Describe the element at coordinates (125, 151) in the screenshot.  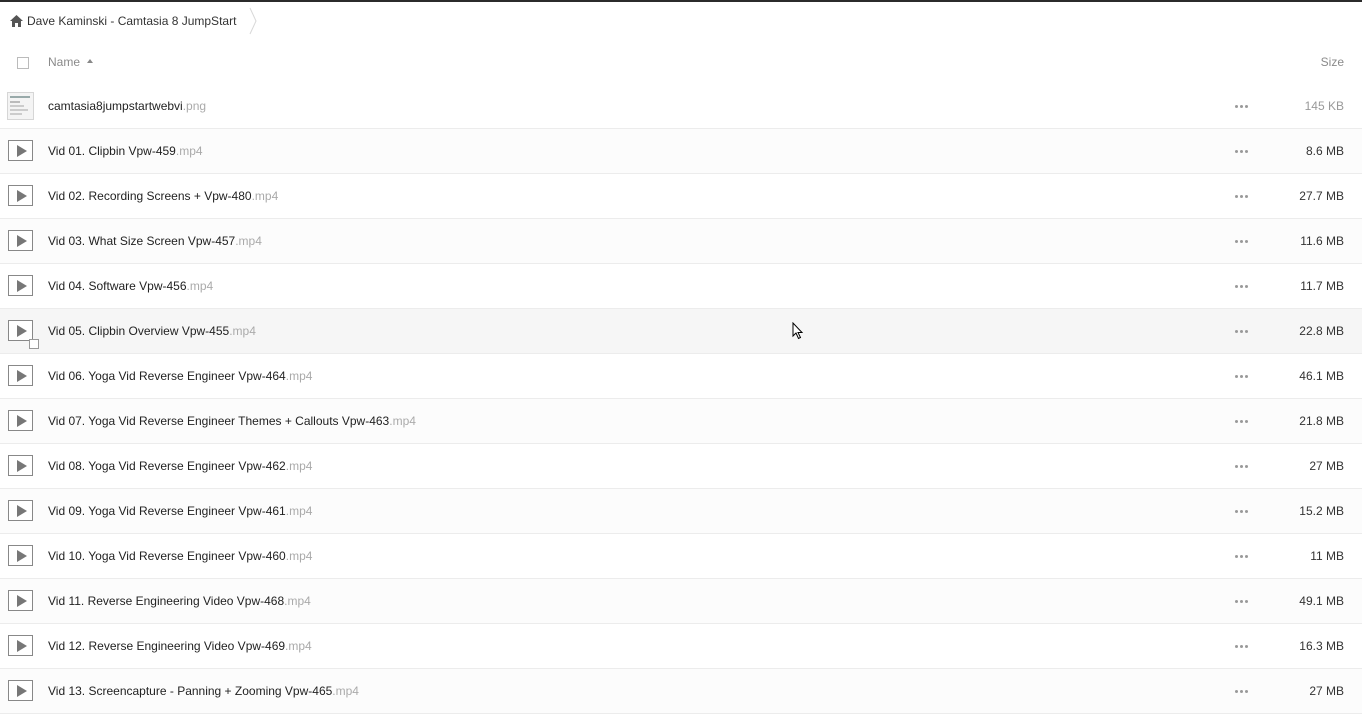
I see `file-name: Vid 01. Clipbin Vpw-459.mp4` at that location.